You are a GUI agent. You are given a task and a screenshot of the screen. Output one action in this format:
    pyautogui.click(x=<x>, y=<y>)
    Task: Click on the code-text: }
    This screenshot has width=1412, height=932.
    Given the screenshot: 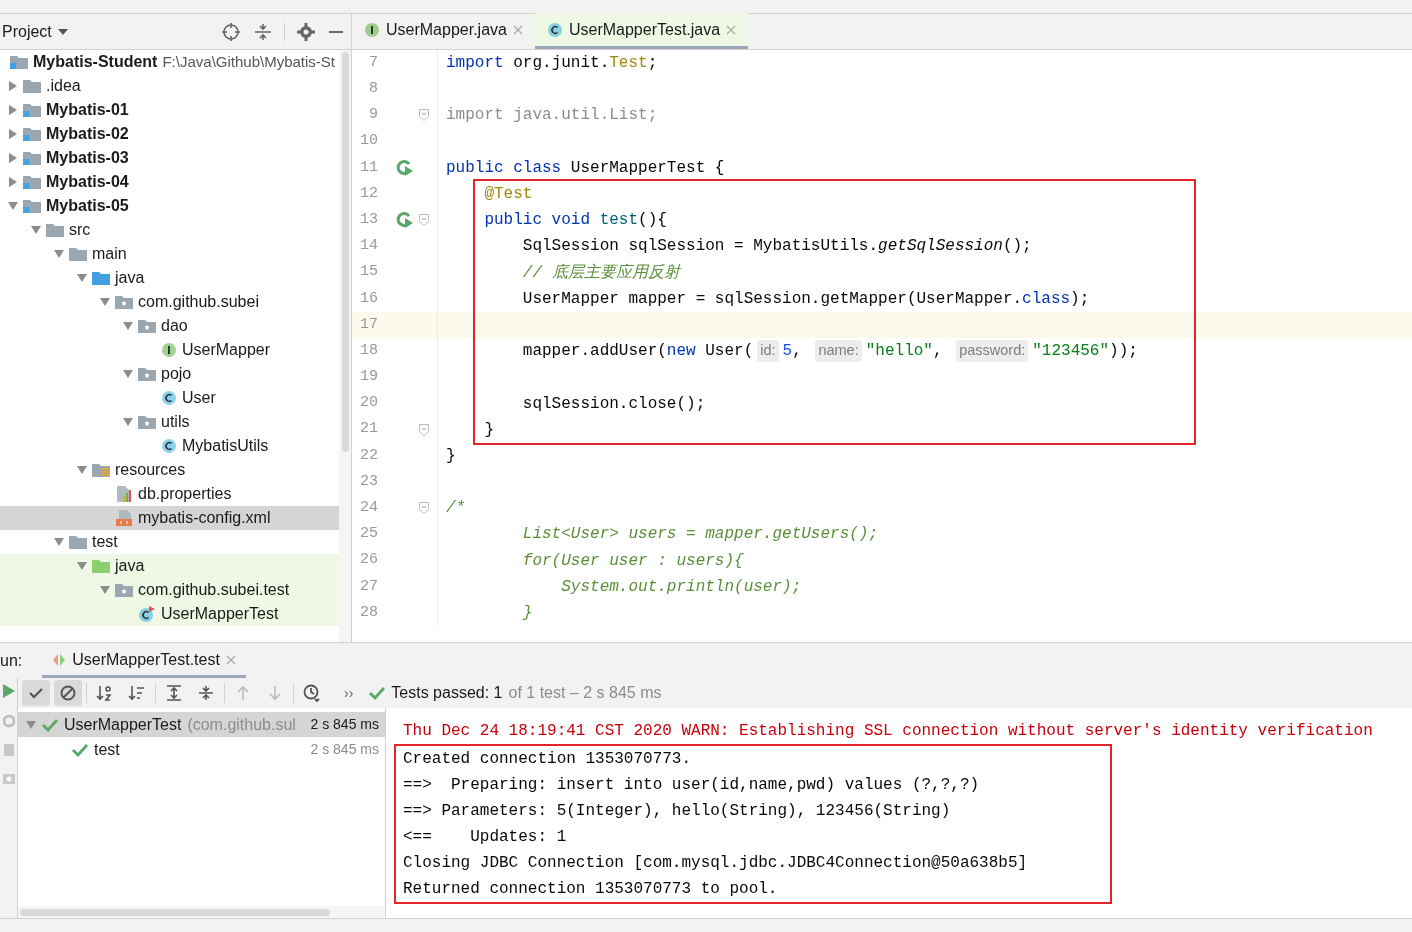 What is the action you would take?
    pyautogui.click(x=488, y=430)
    